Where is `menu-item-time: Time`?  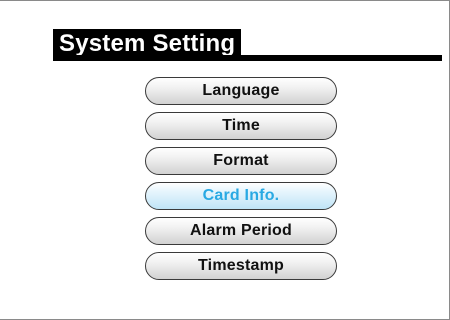 menu-item-time: Time is located at coordinates (241, 126).